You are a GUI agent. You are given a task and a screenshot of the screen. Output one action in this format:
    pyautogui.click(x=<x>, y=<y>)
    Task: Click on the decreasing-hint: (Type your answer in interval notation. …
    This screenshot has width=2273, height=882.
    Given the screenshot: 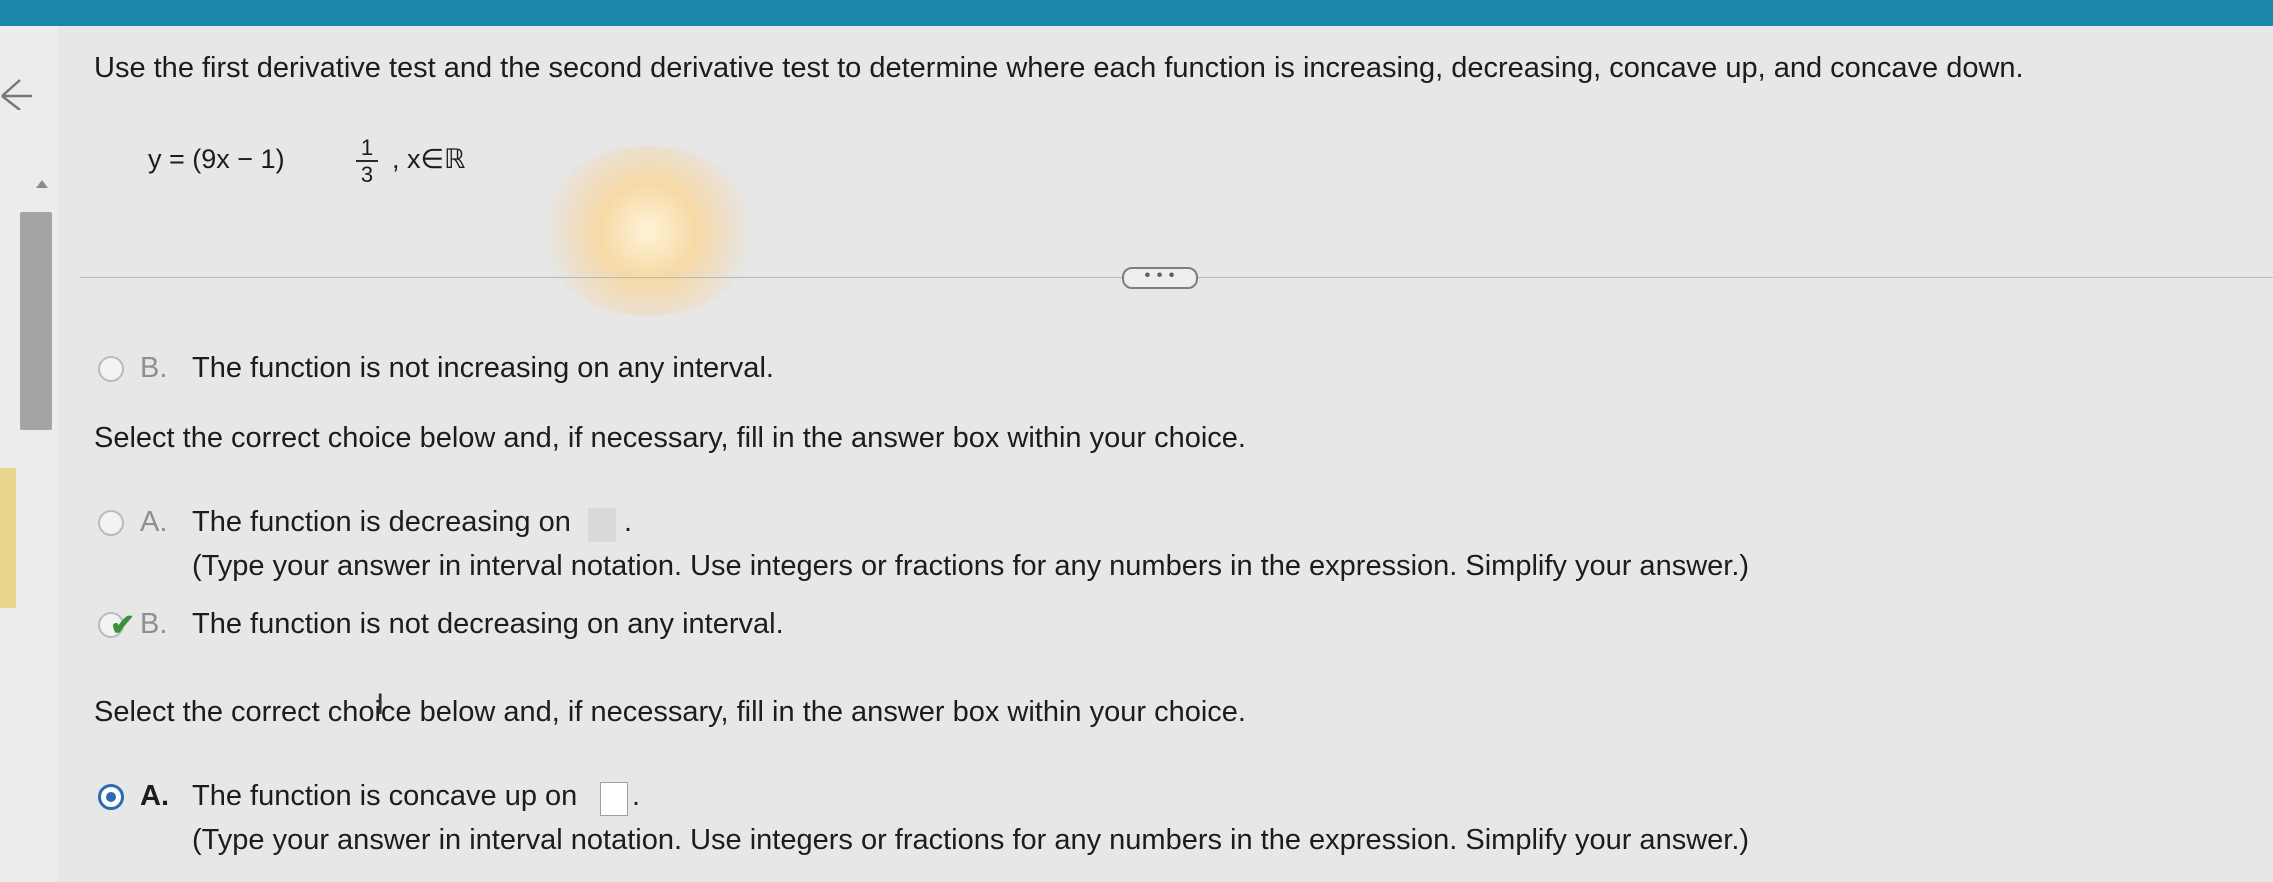 What is the action you would take?
    pyautogui.click(x=971, y=566)
    